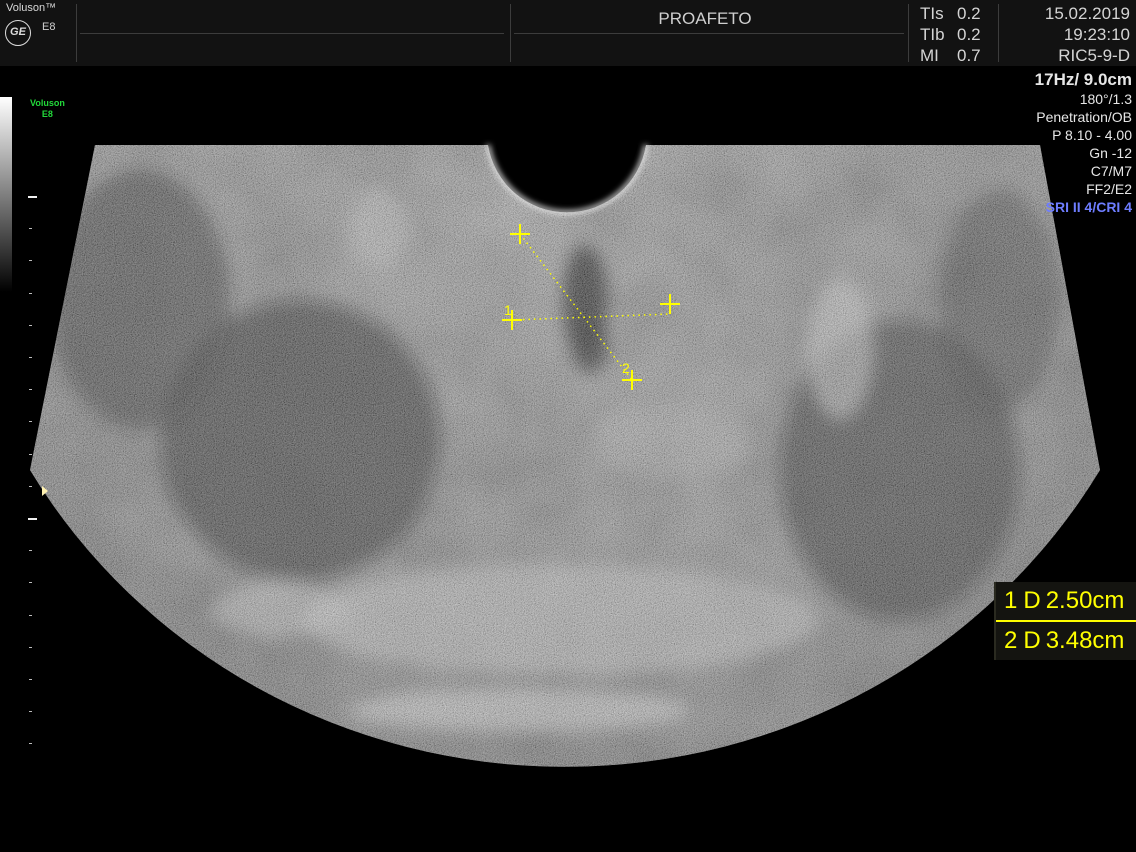  I want to click on measurement-row-1: 1 D 2.50cm, so click(1066, 601).